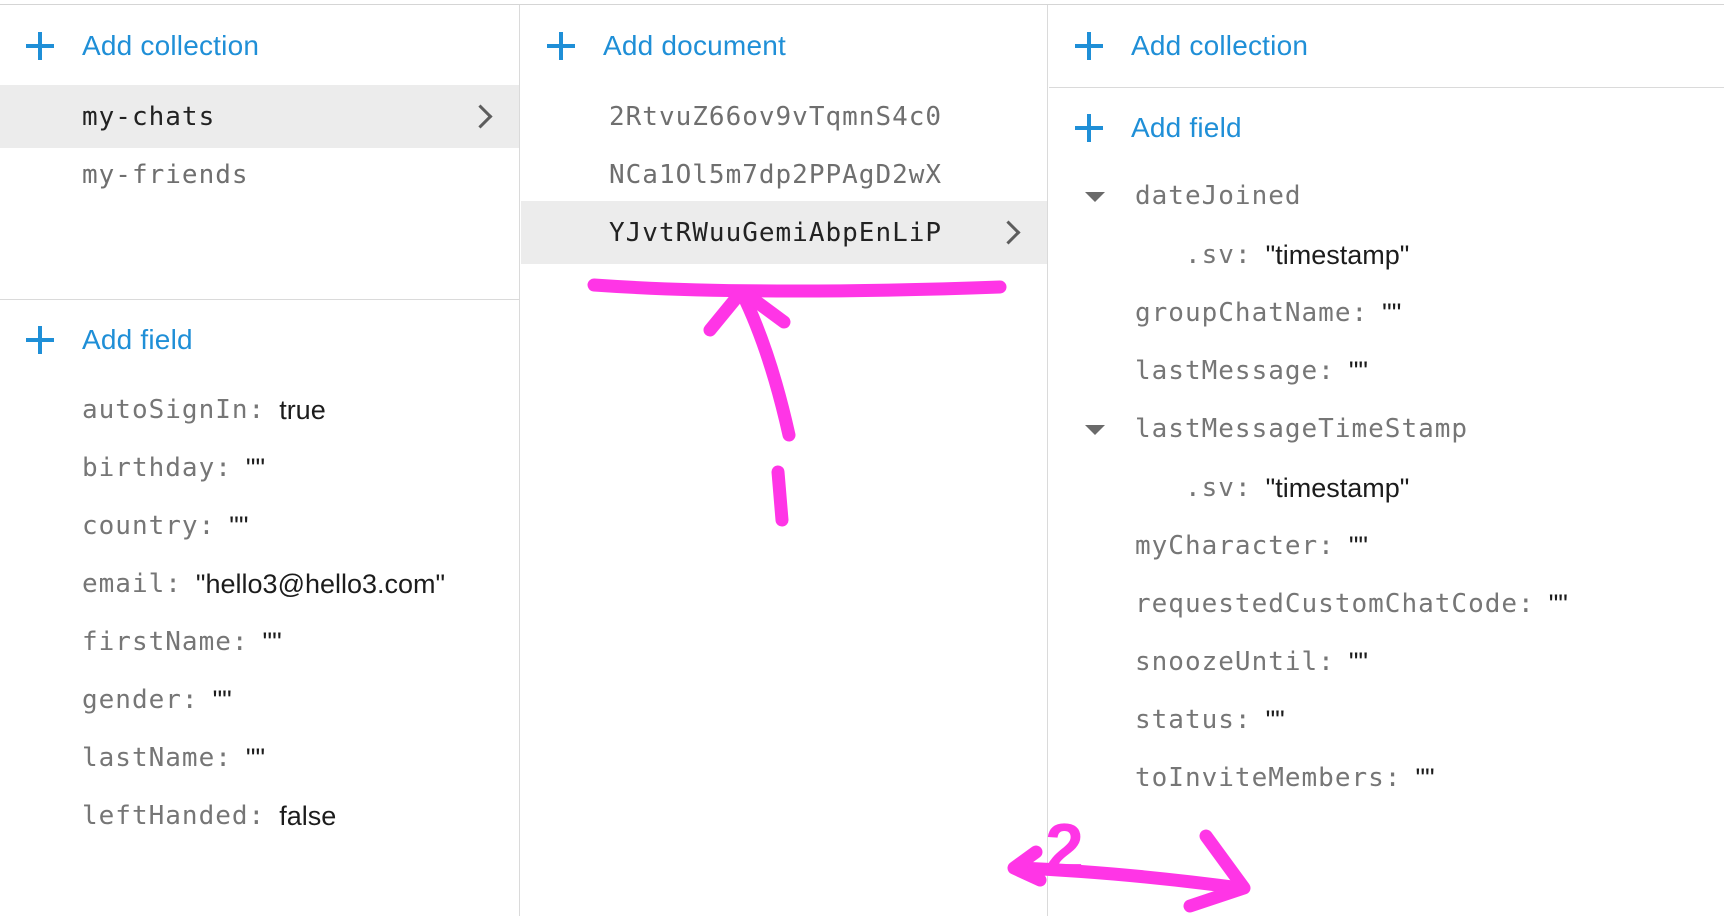 The width and height of the screenshot is (1724, 916). I want to click on field-key: country:, so click(149, 526).